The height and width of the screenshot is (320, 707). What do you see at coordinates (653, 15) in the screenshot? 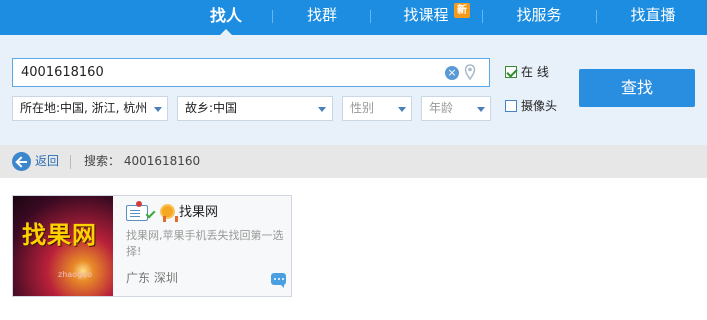
I see `tab-label: 找直播` at bounding box center [653, 15].